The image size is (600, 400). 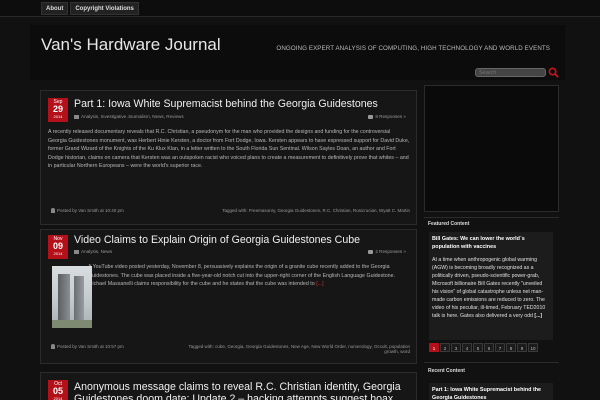 I want to click on page-5: 5, so click(x=478, y=347).